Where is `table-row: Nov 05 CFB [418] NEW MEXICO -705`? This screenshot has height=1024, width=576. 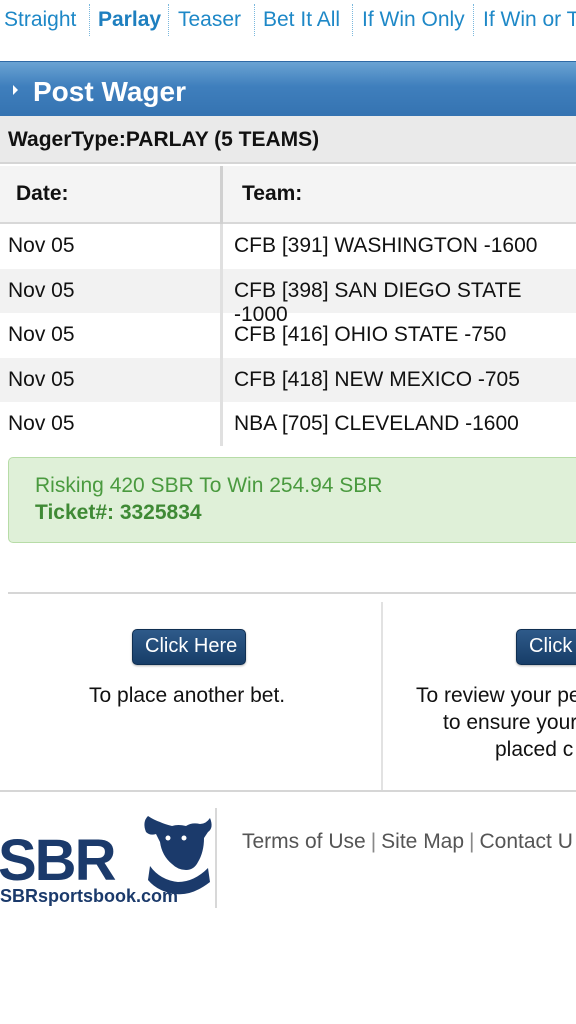
table-row: Nov 05 CFB [418] NEW MEXICO -705 is located at coordinates (288, 379).